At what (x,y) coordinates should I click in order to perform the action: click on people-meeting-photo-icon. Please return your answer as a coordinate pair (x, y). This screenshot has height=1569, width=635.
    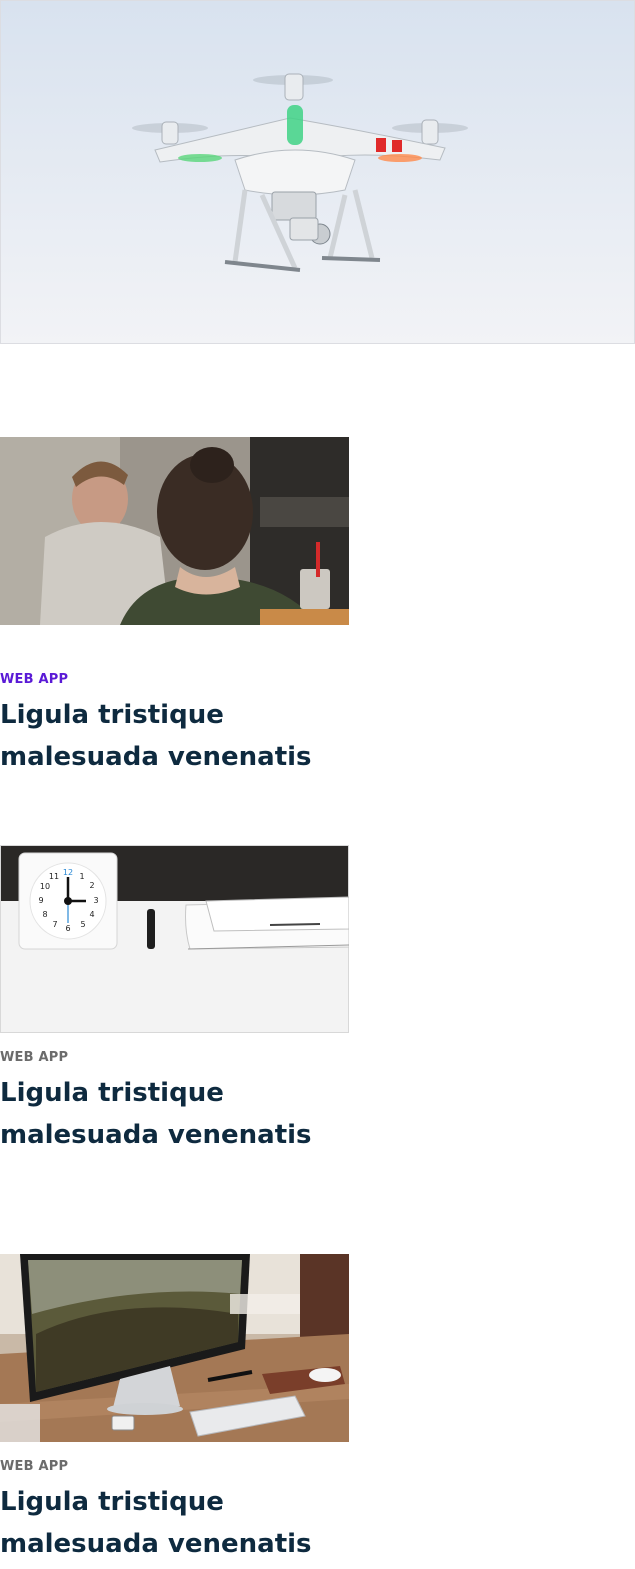
    Looking at the image, I should click on (174, 531).